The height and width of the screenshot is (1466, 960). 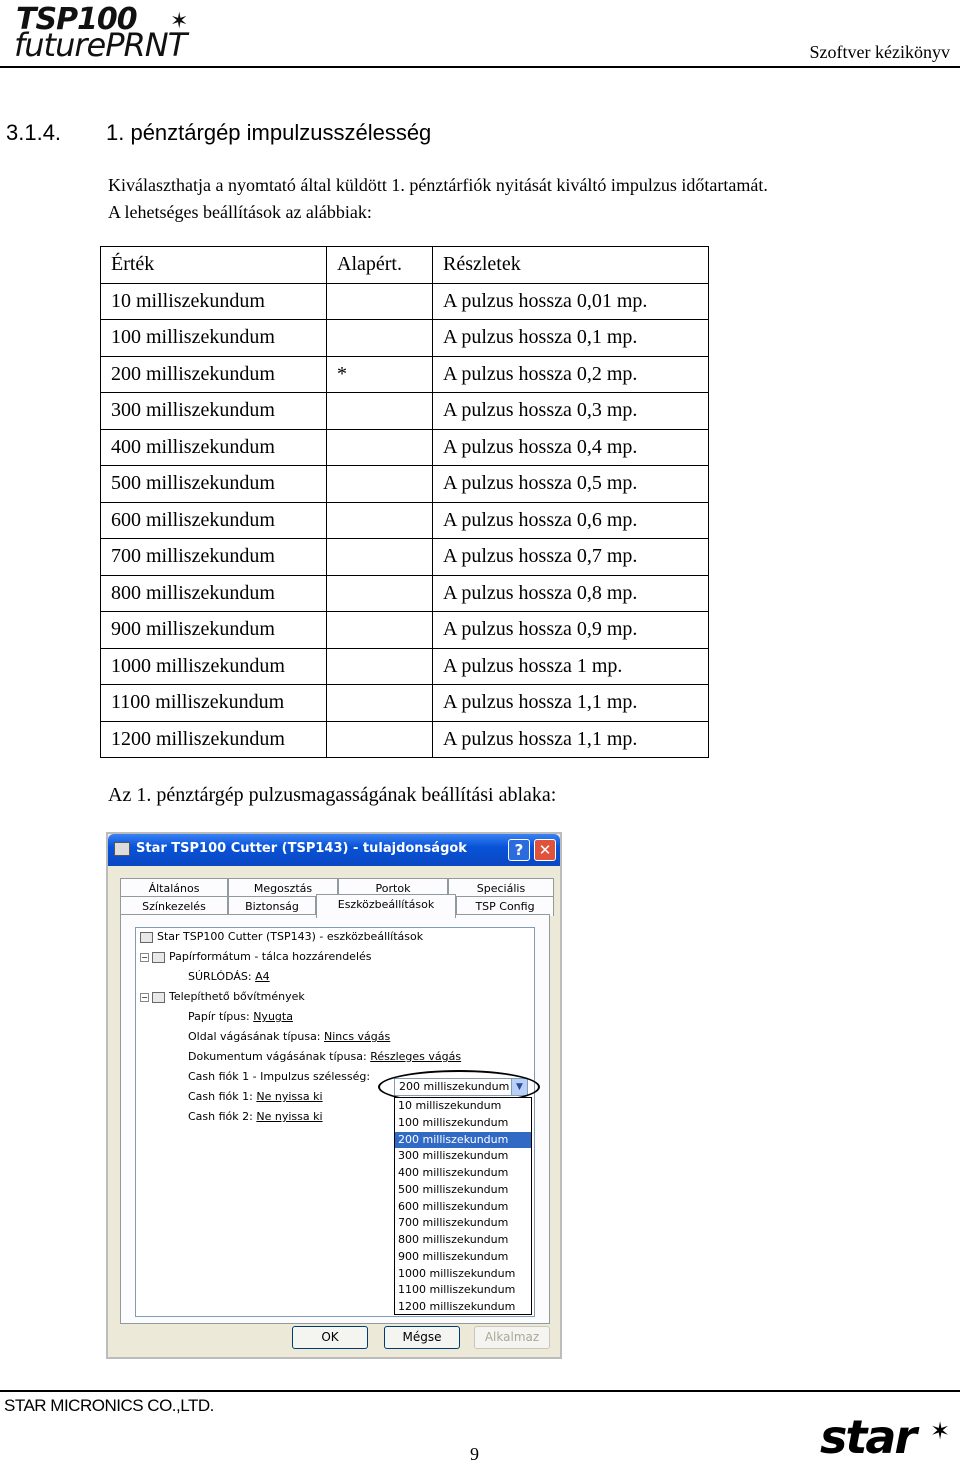 What do you see at coordinates (255, 1117) in the screenshot?
I see `tree-drawer2-open: Cash fiók 2: Ne nyissa ki` at bounding box center [255, 1117].